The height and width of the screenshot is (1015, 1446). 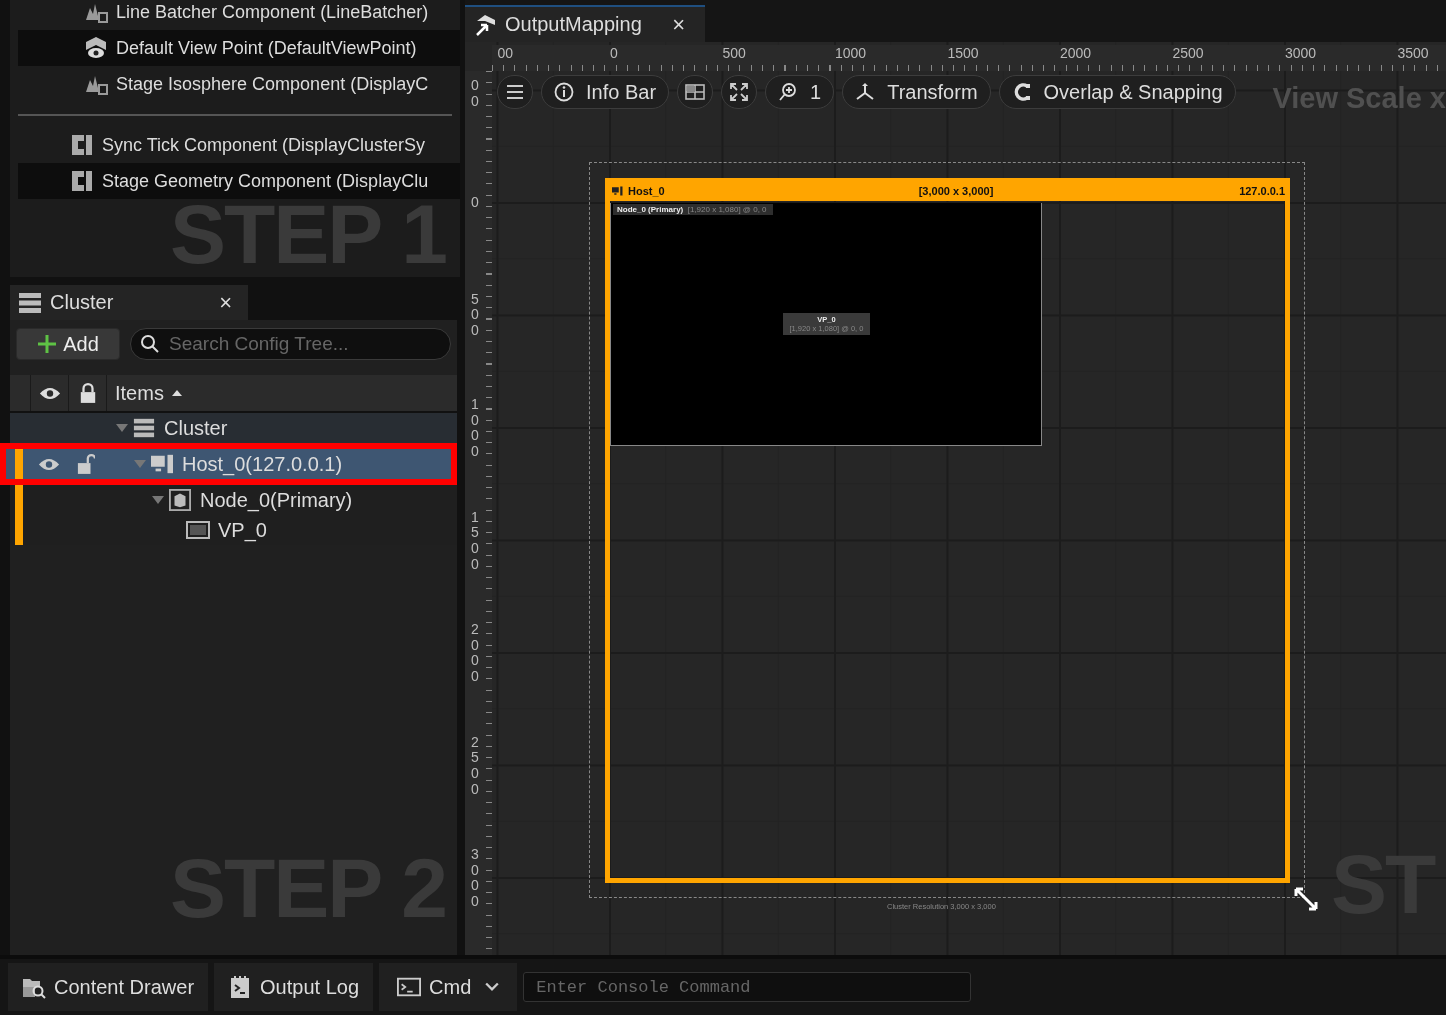 What do you see at coordinates (492, 987) in the screenshot?
I see `chevron-down-icon` at bounding box center [492, 987].